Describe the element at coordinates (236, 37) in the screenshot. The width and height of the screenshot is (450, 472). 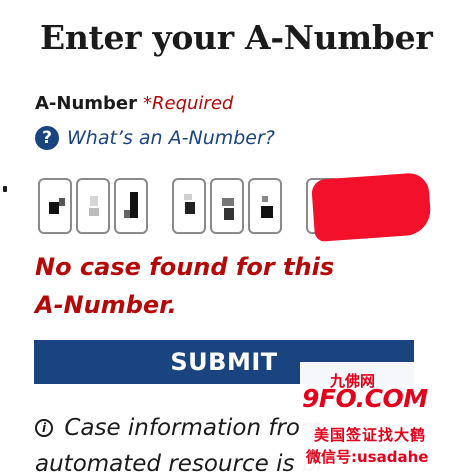
I see `page-title: Enter your A-Number` at that location.